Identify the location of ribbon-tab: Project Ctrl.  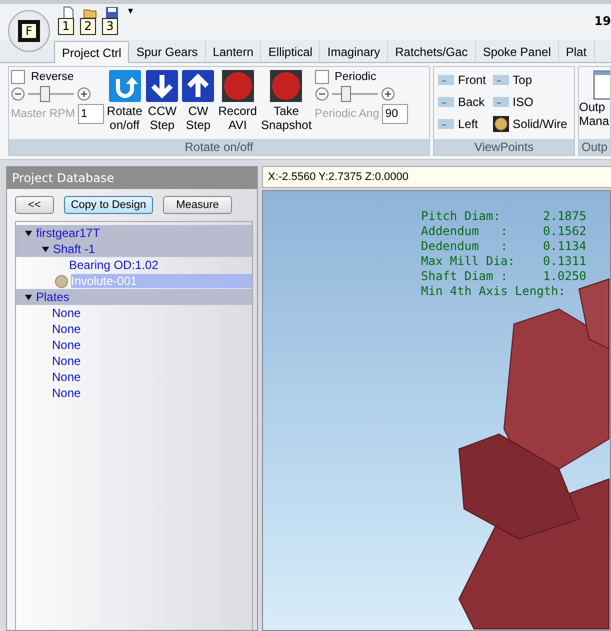
(92, 52).